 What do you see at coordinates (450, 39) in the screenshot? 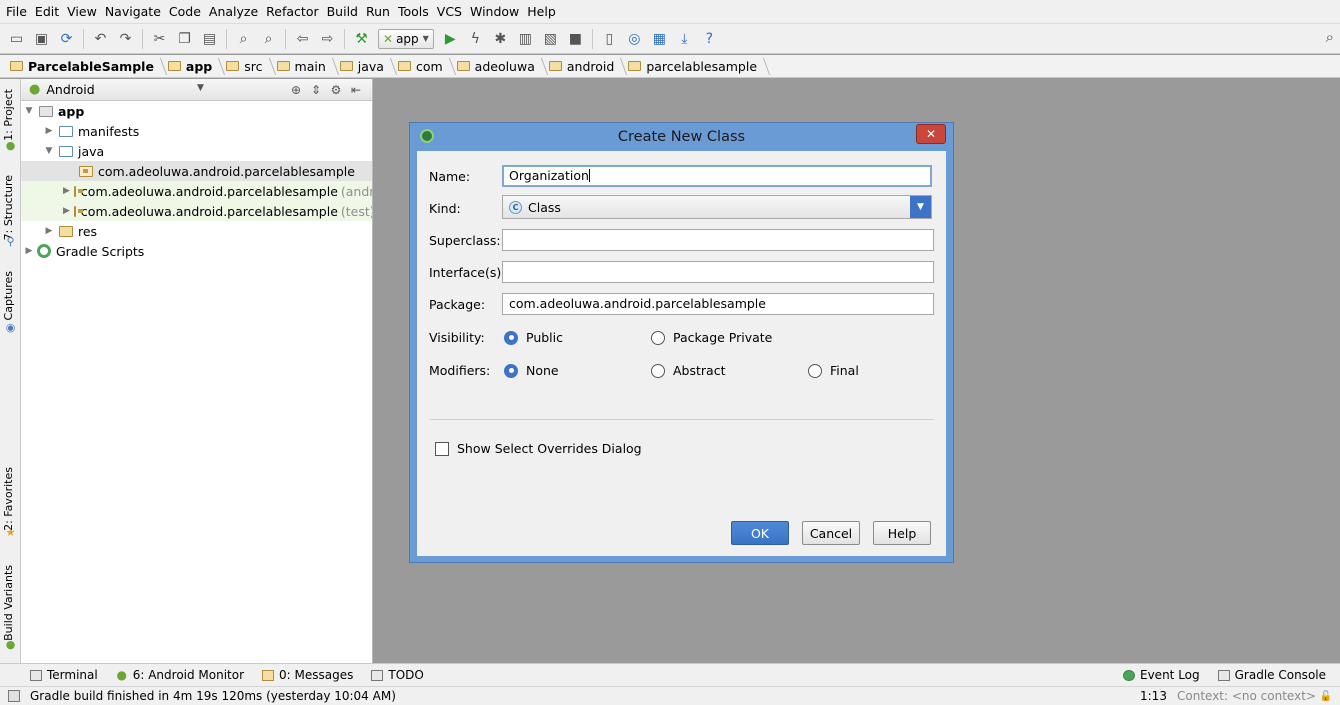
I see `run-icon: ▶` at bounding box center [450, 39].